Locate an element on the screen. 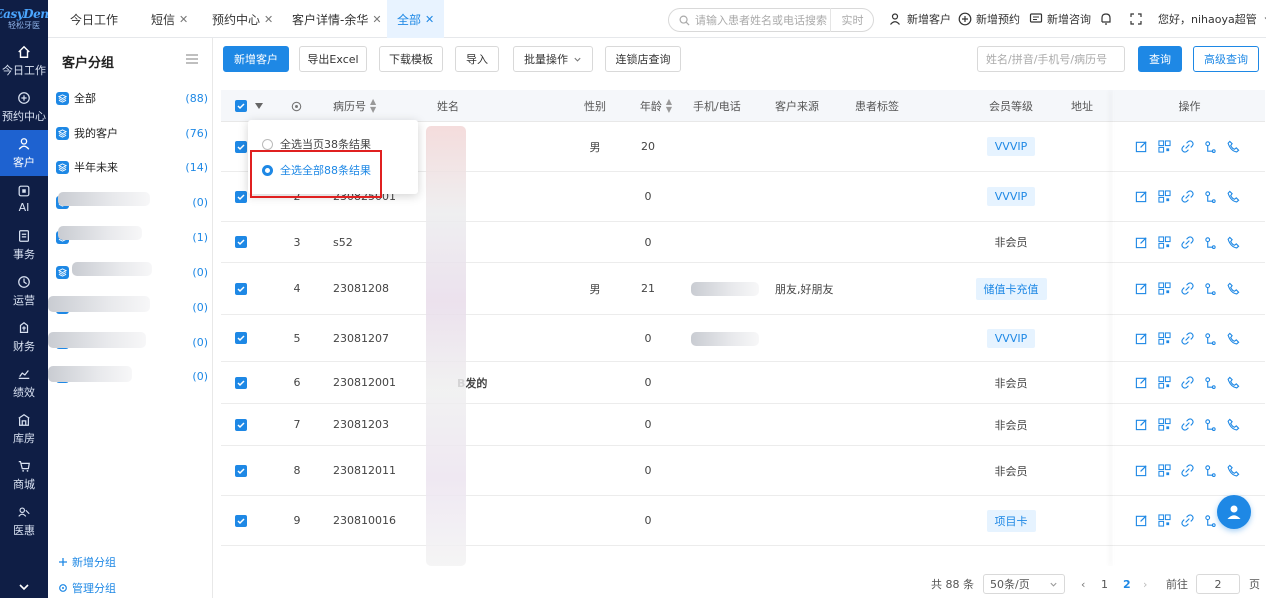 The height and width of the screenshot is (598, 1266). new-customer-shortcut: 新增客户 is located at coordinates (920, 19).